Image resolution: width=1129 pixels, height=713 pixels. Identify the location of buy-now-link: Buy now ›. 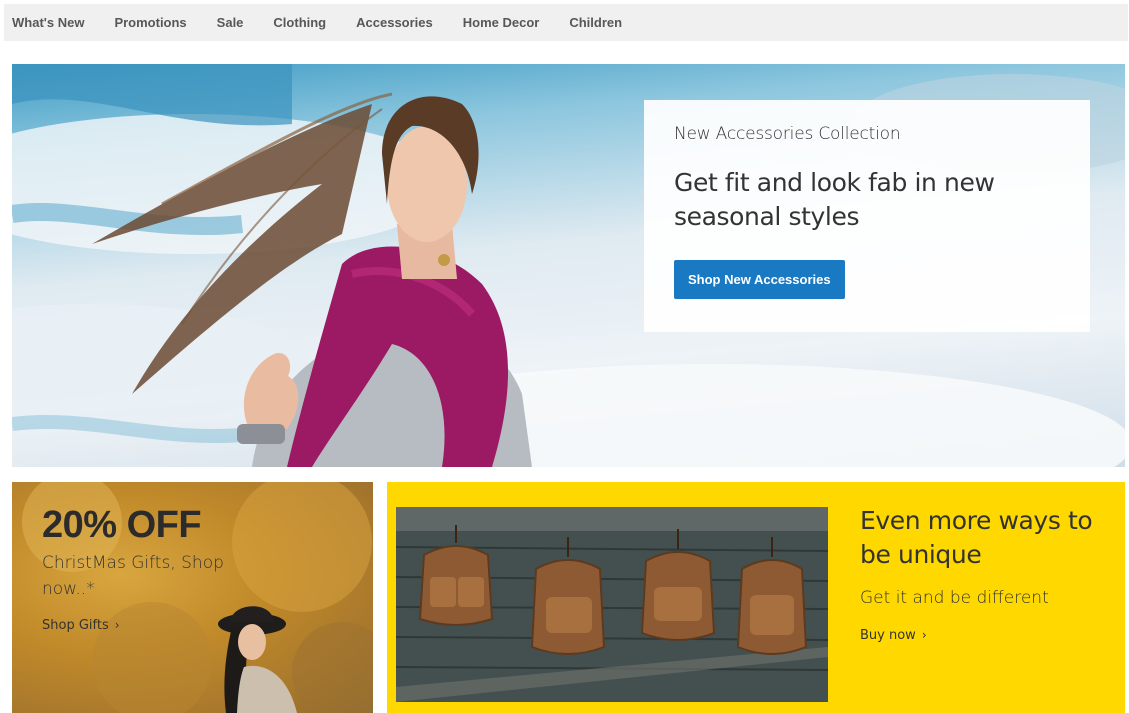
(893, 635).